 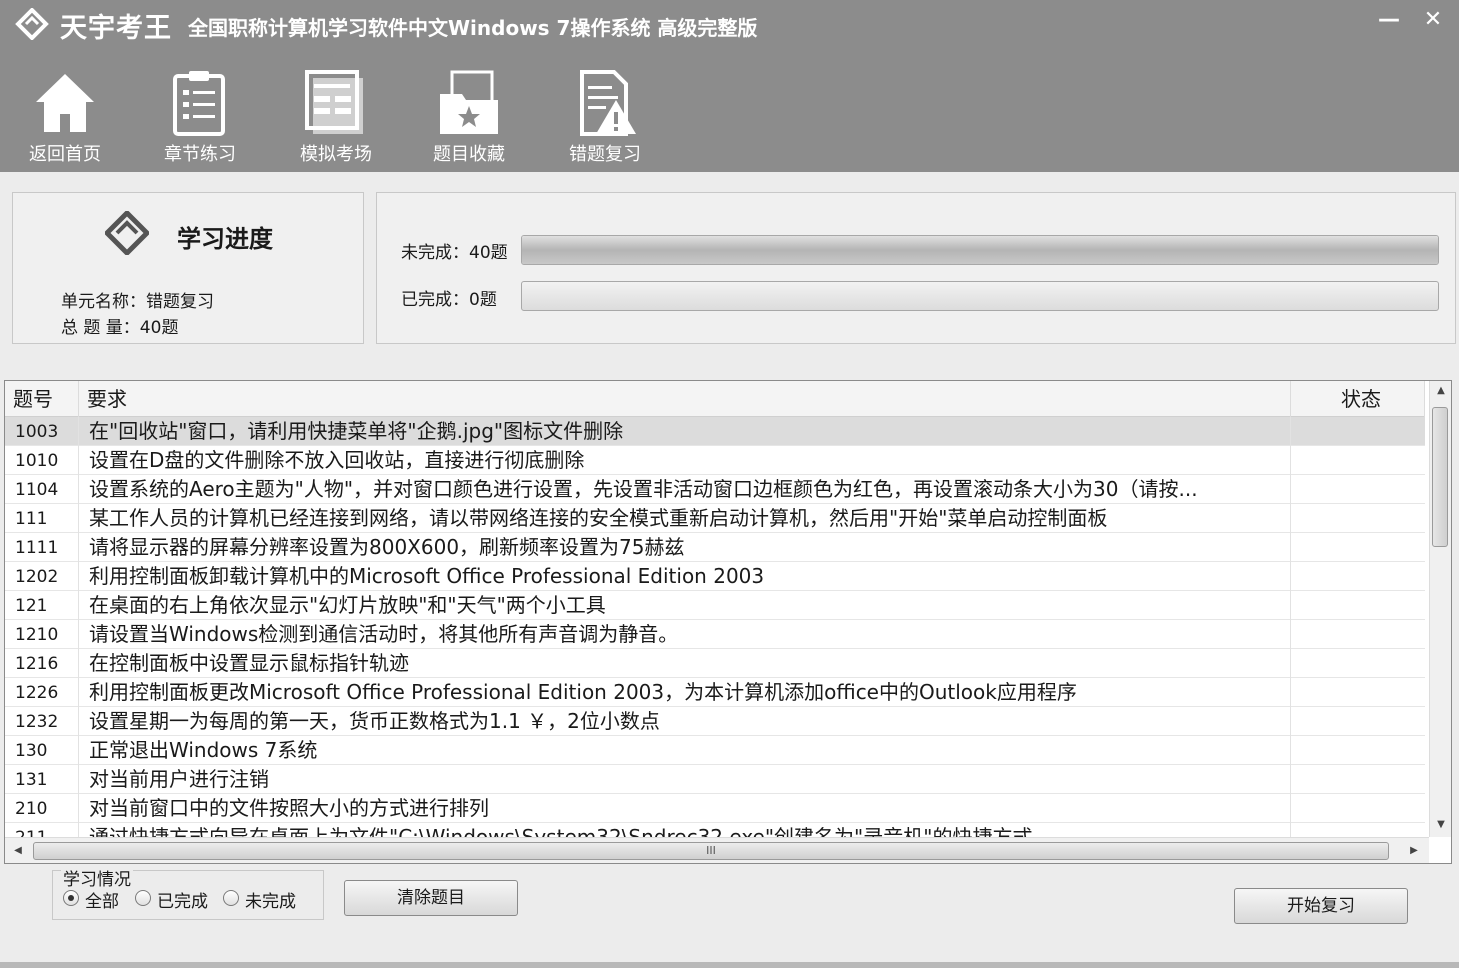 I want to click on scroll-left-arrow-icon: ◀, so click(x=18, y=850).